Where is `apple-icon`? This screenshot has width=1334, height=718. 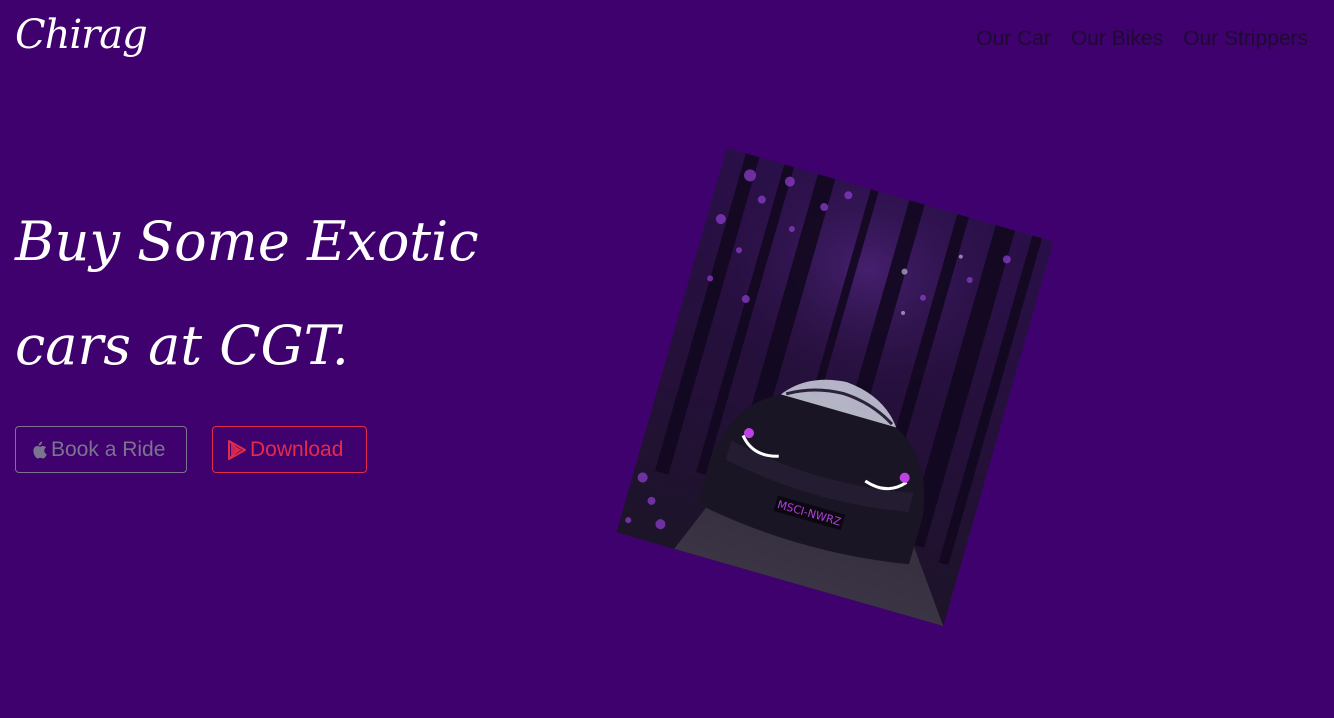 apple-icon is located at coordinates (39, 450).